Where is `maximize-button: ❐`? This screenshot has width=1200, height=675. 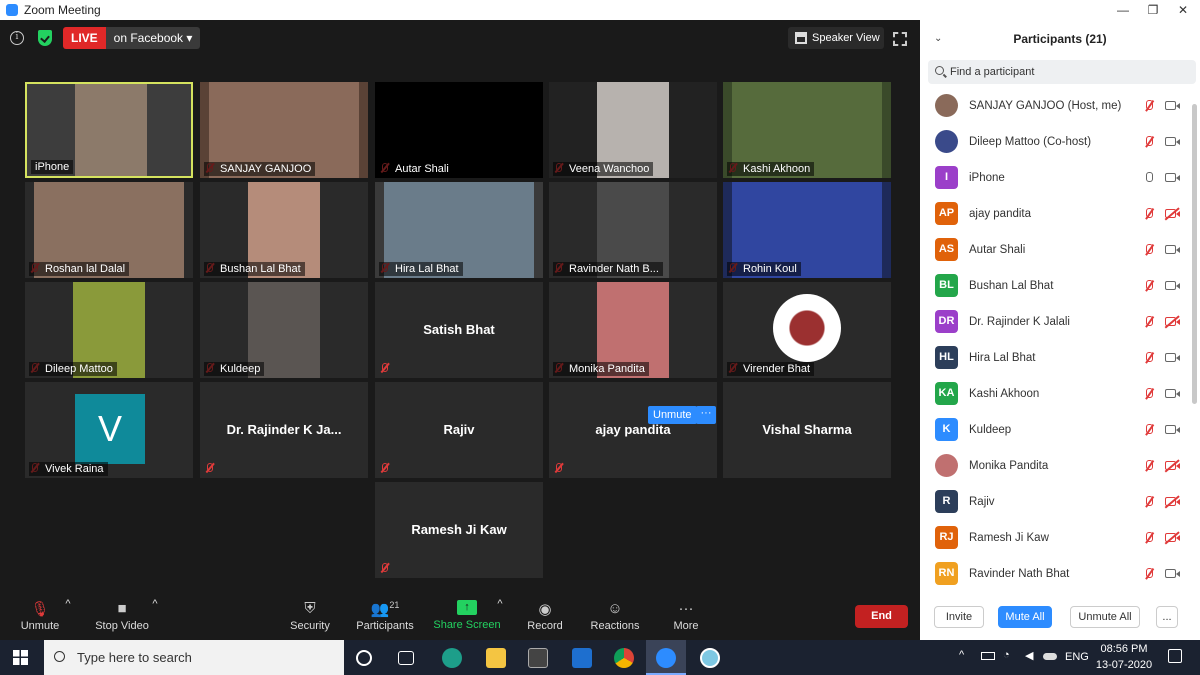
maximize-button: ❐ is located at coordinates (1153, 10).